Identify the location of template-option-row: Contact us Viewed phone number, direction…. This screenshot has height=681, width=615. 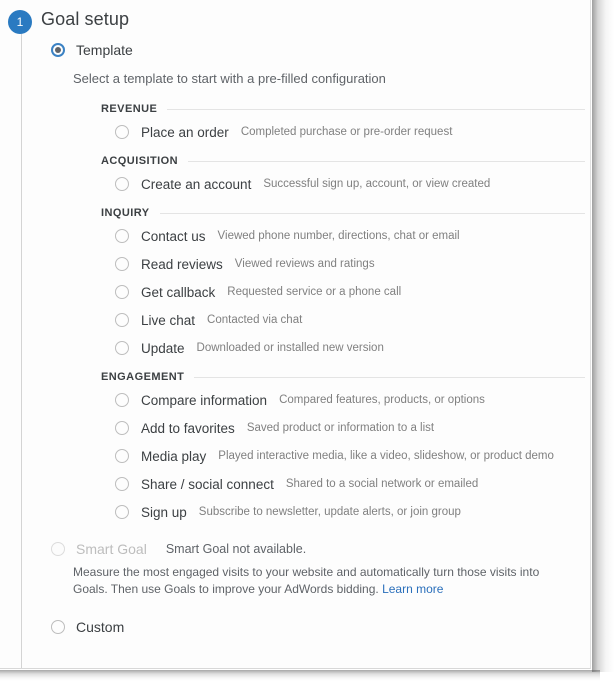
(343, 236).